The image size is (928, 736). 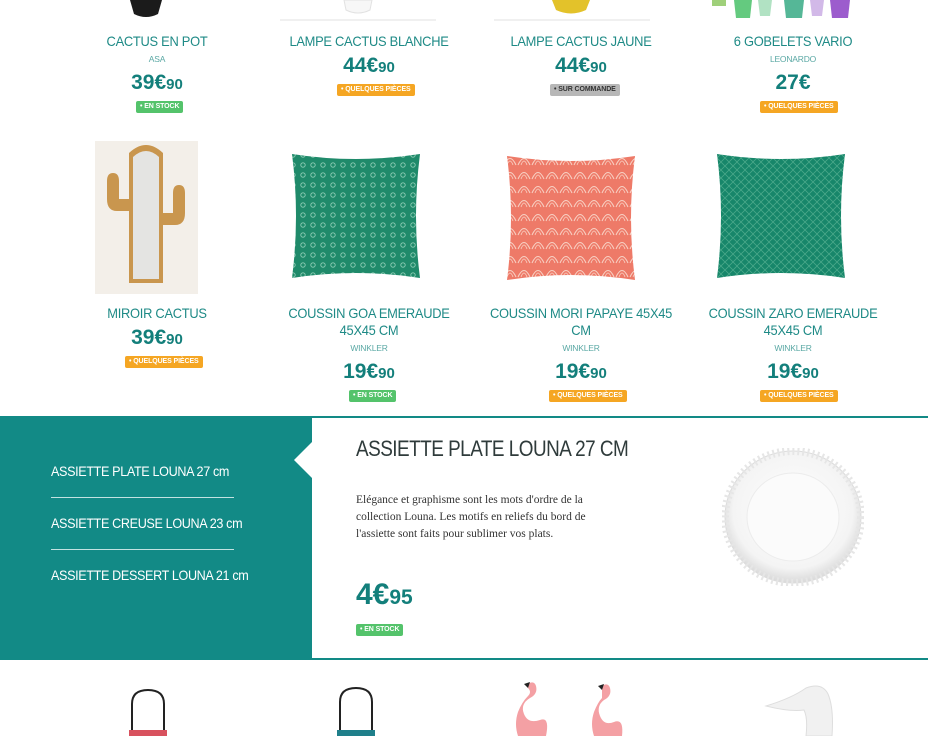 What do you see at coordinates (303, 460) in the screenshot?
I see `banner-notch` at bounding box center [303, 460].